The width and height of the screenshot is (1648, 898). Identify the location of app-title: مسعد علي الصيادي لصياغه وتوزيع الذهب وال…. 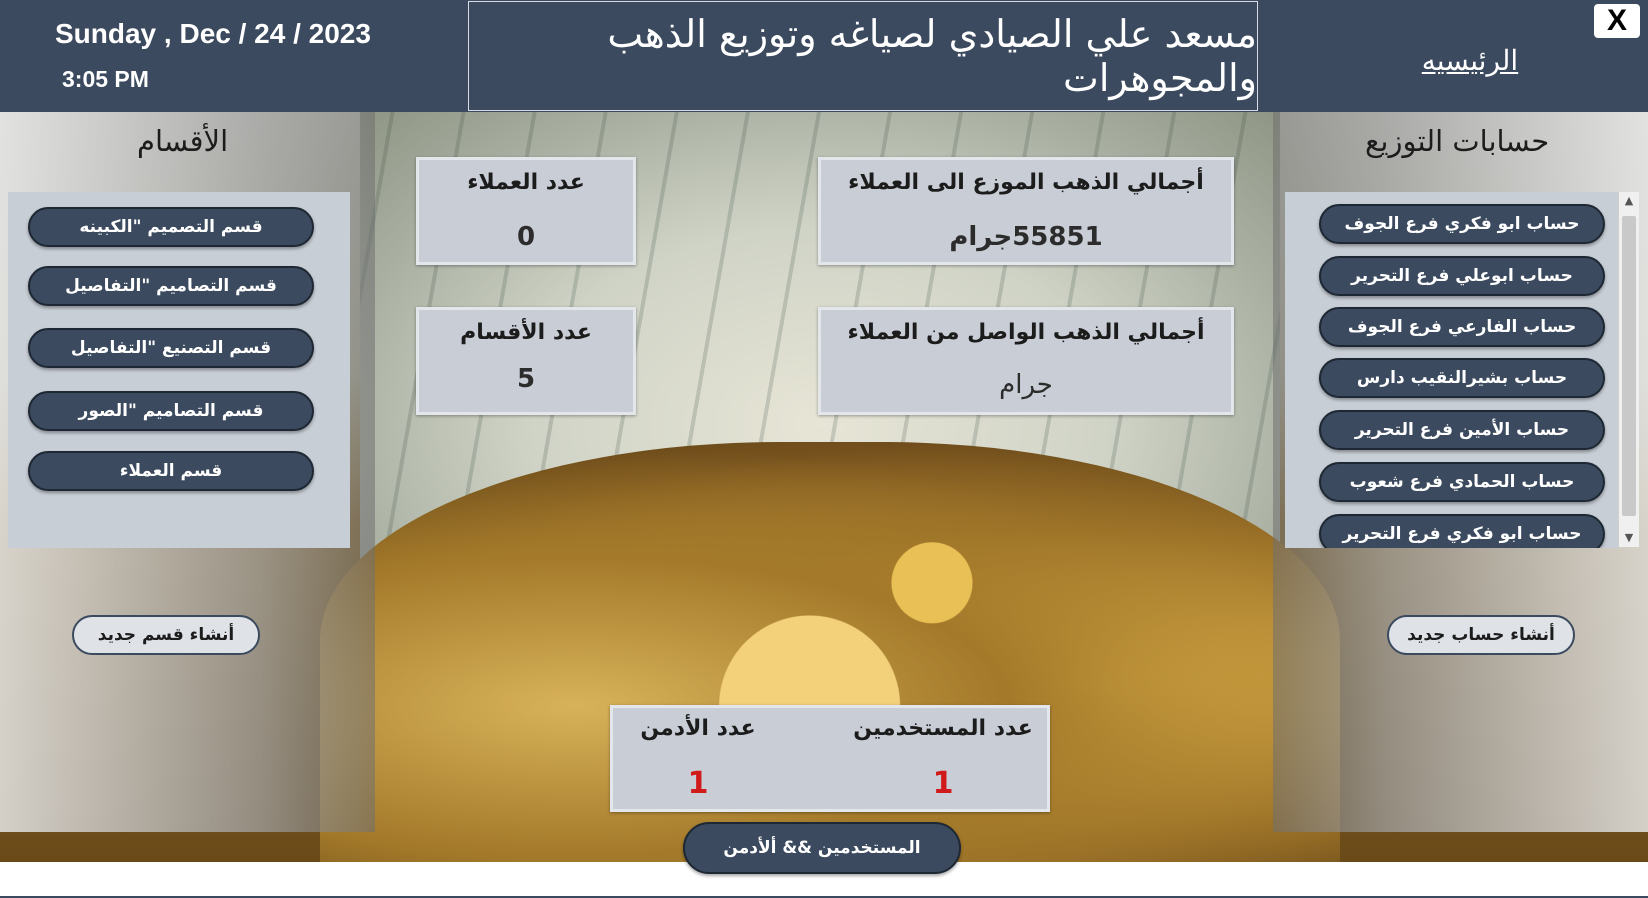
(863, 56).